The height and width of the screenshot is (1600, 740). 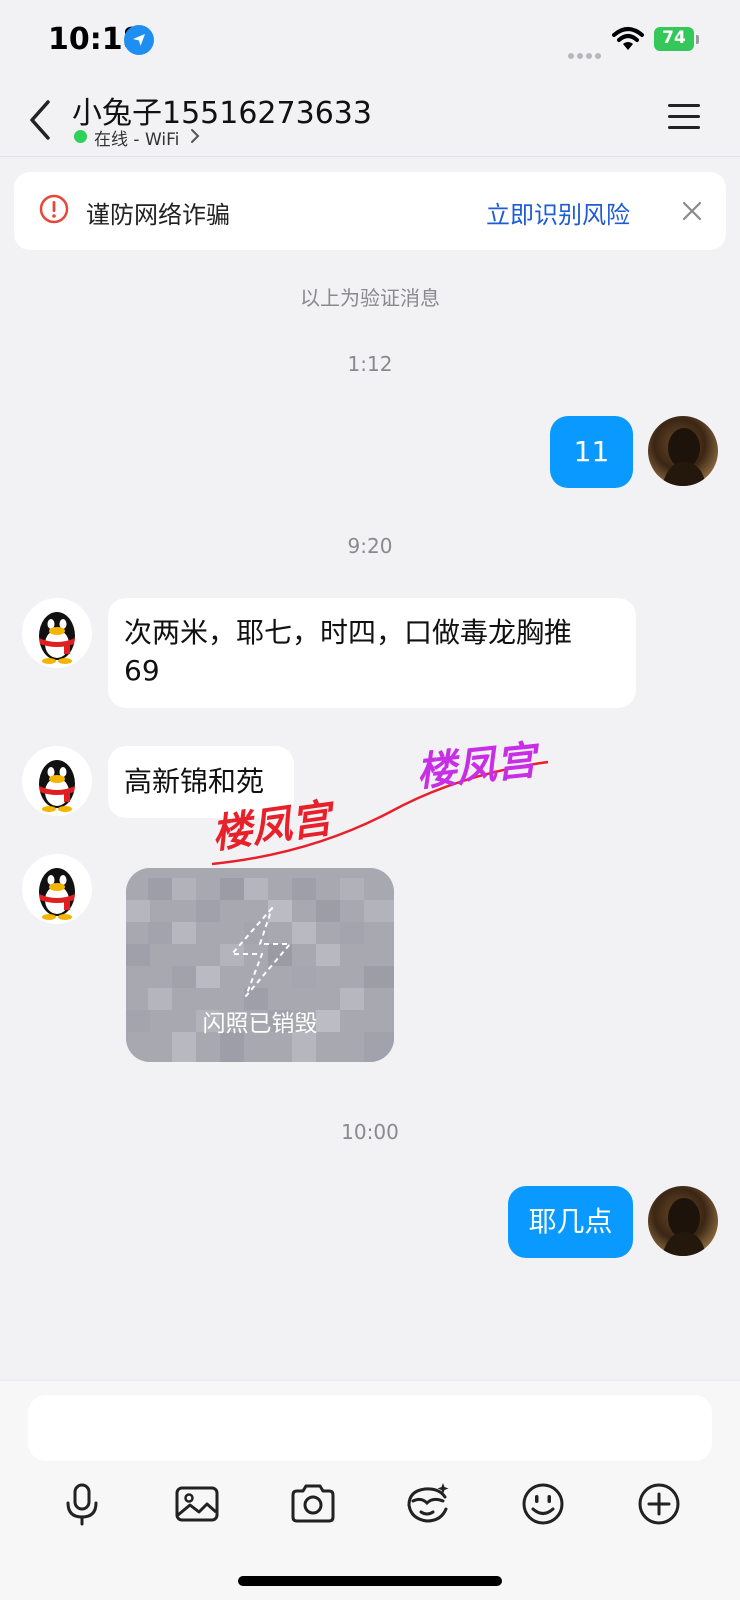 I want to click on chevron-right-icon, so click(x=195, y=138).